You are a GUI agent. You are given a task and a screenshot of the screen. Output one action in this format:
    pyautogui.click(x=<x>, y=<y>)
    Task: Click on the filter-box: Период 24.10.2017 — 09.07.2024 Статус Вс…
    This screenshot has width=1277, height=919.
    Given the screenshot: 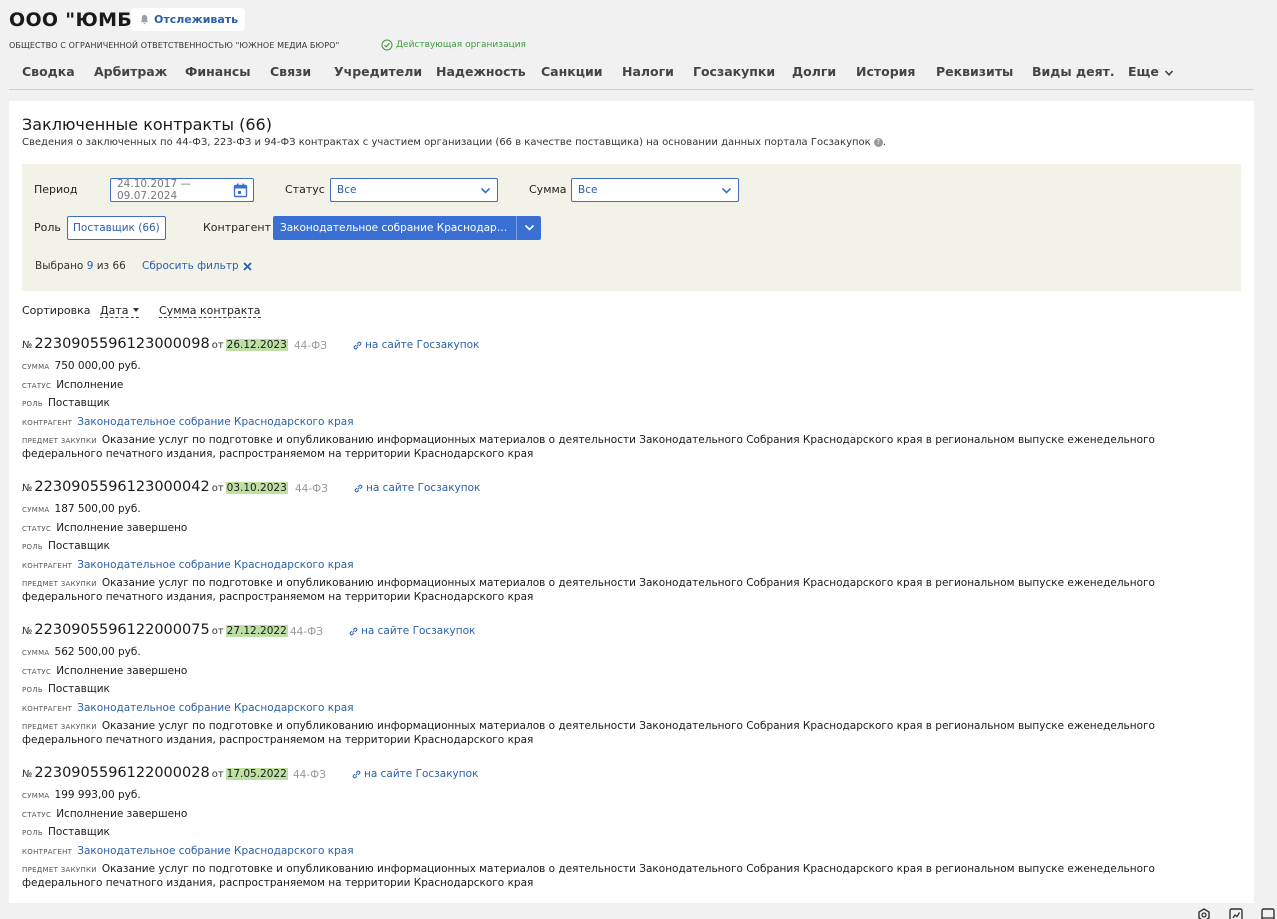 What is the action you would take?
    pyautogui.click(x=631, y=227)
    